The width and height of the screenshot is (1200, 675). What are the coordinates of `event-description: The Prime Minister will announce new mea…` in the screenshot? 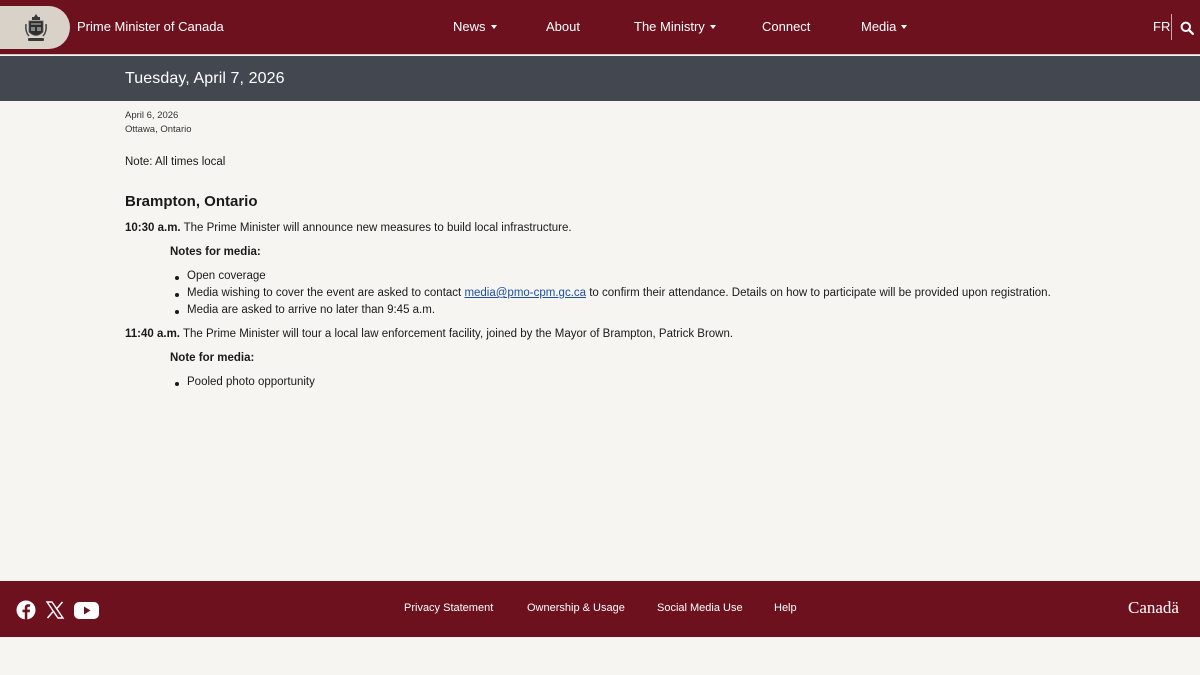 It's located at (377, 228).